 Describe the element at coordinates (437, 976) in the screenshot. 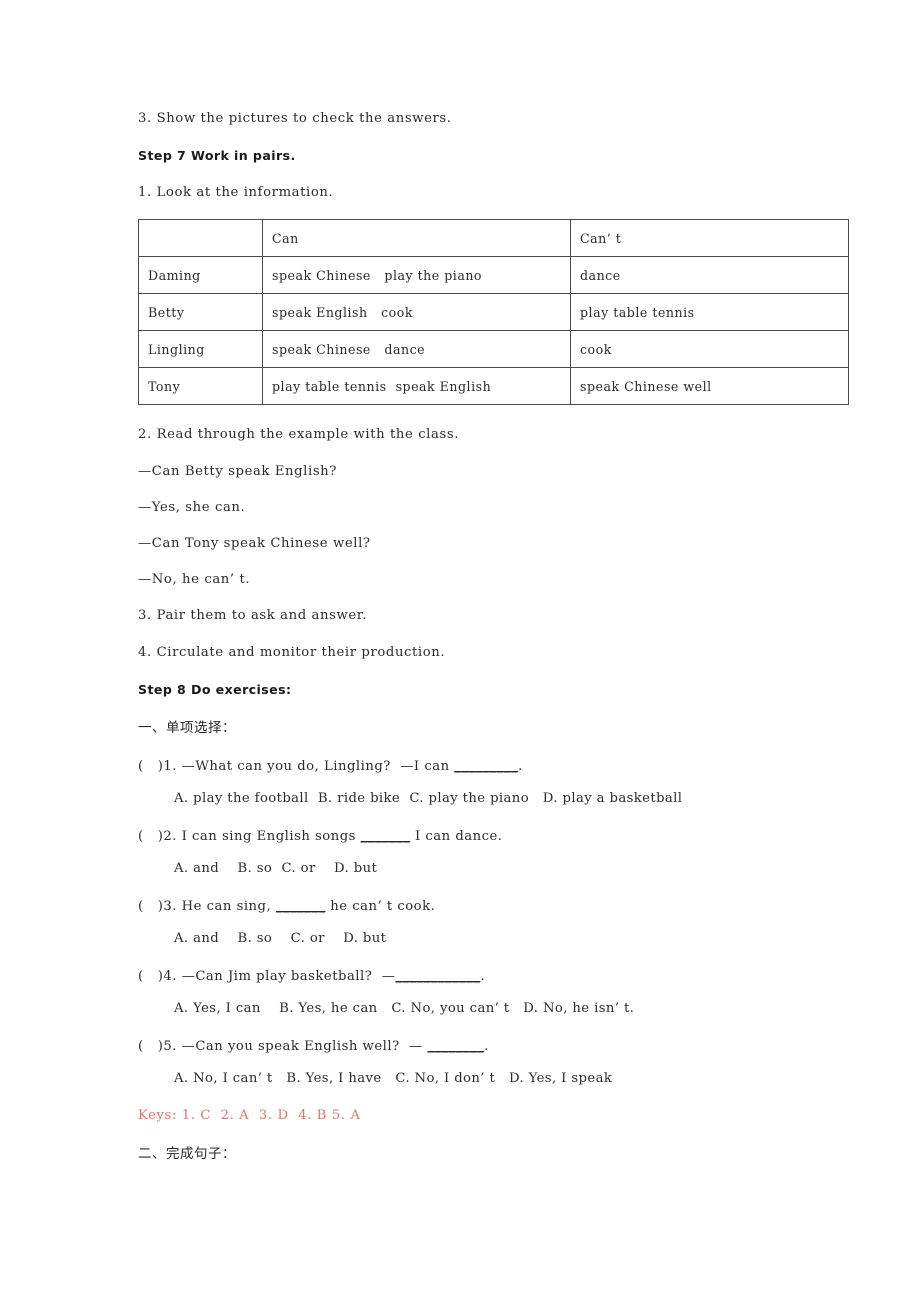

I see `question-4-blank: ____________` at that location.